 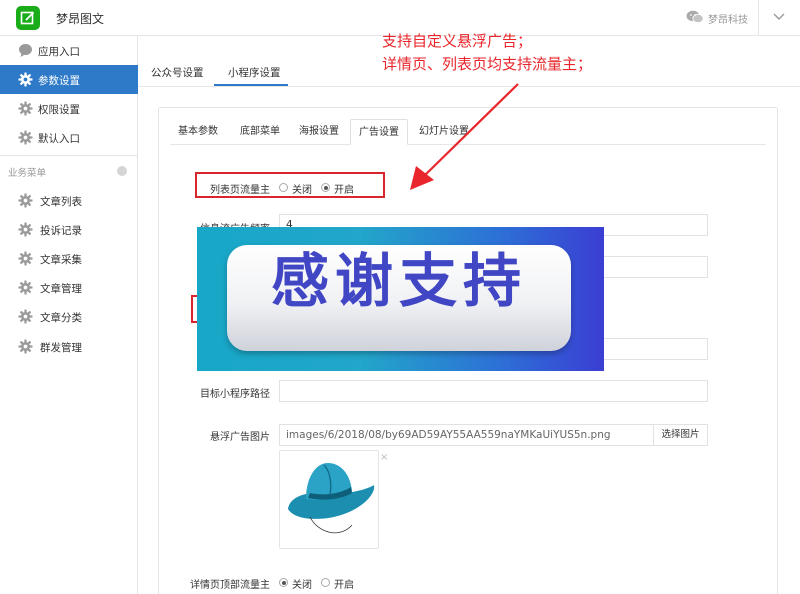 I want to click on remove-image-icon: ×, so click(x=384, y=457).